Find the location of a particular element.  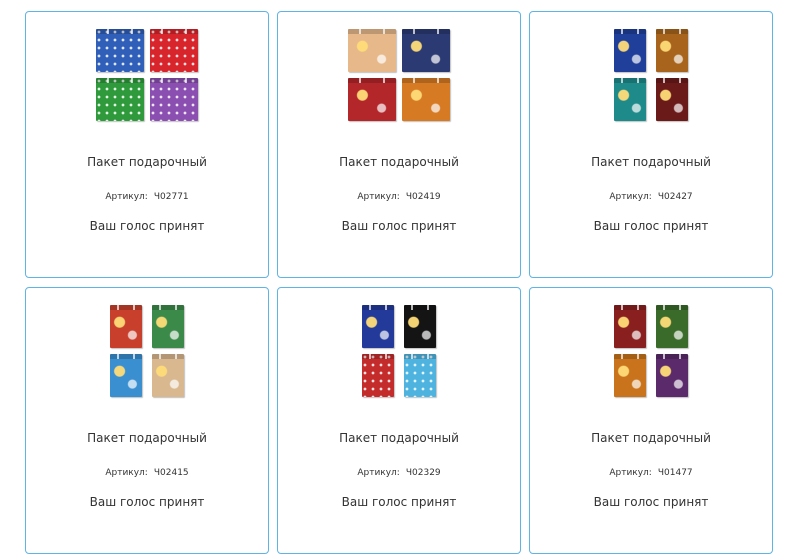

product-article: Артикул: Ч02771 is located at coordinates (147, 197).